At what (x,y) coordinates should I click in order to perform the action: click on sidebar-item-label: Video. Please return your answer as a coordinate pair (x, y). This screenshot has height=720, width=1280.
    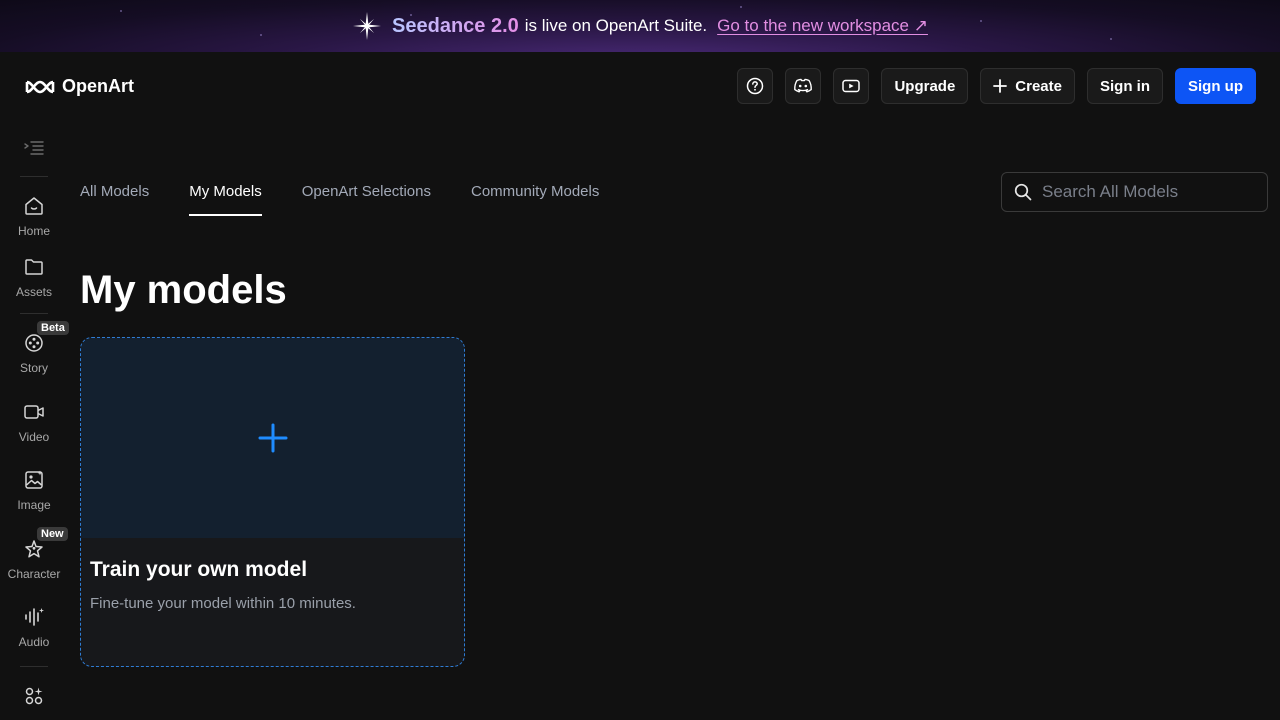
    Looking at the image, I should click on (34, 437).